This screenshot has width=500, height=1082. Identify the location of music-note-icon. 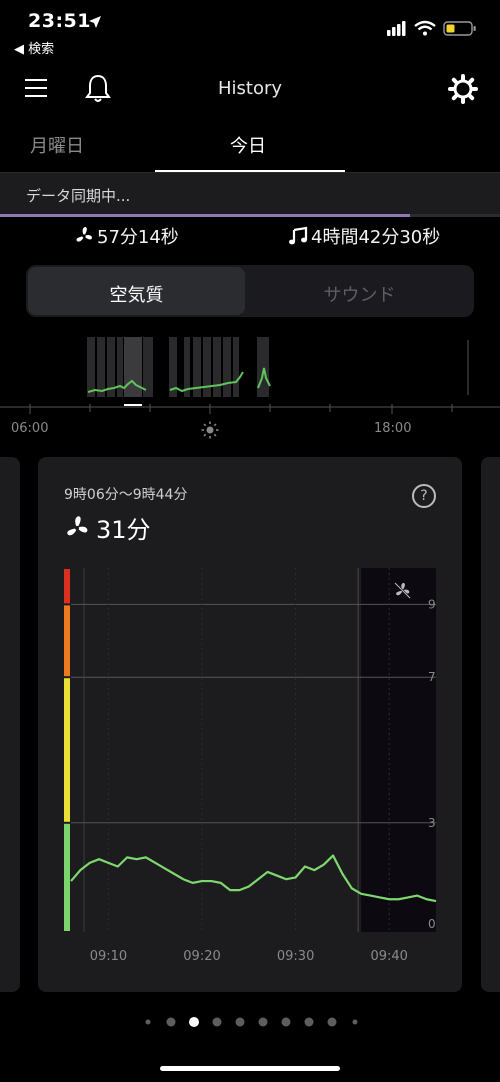
(298, 238).